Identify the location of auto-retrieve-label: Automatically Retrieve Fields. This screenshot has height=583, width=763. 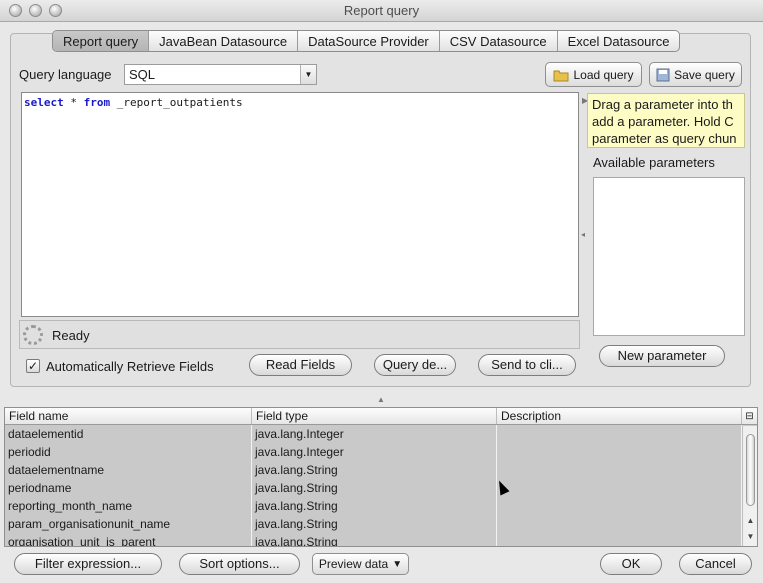
(130, 366).